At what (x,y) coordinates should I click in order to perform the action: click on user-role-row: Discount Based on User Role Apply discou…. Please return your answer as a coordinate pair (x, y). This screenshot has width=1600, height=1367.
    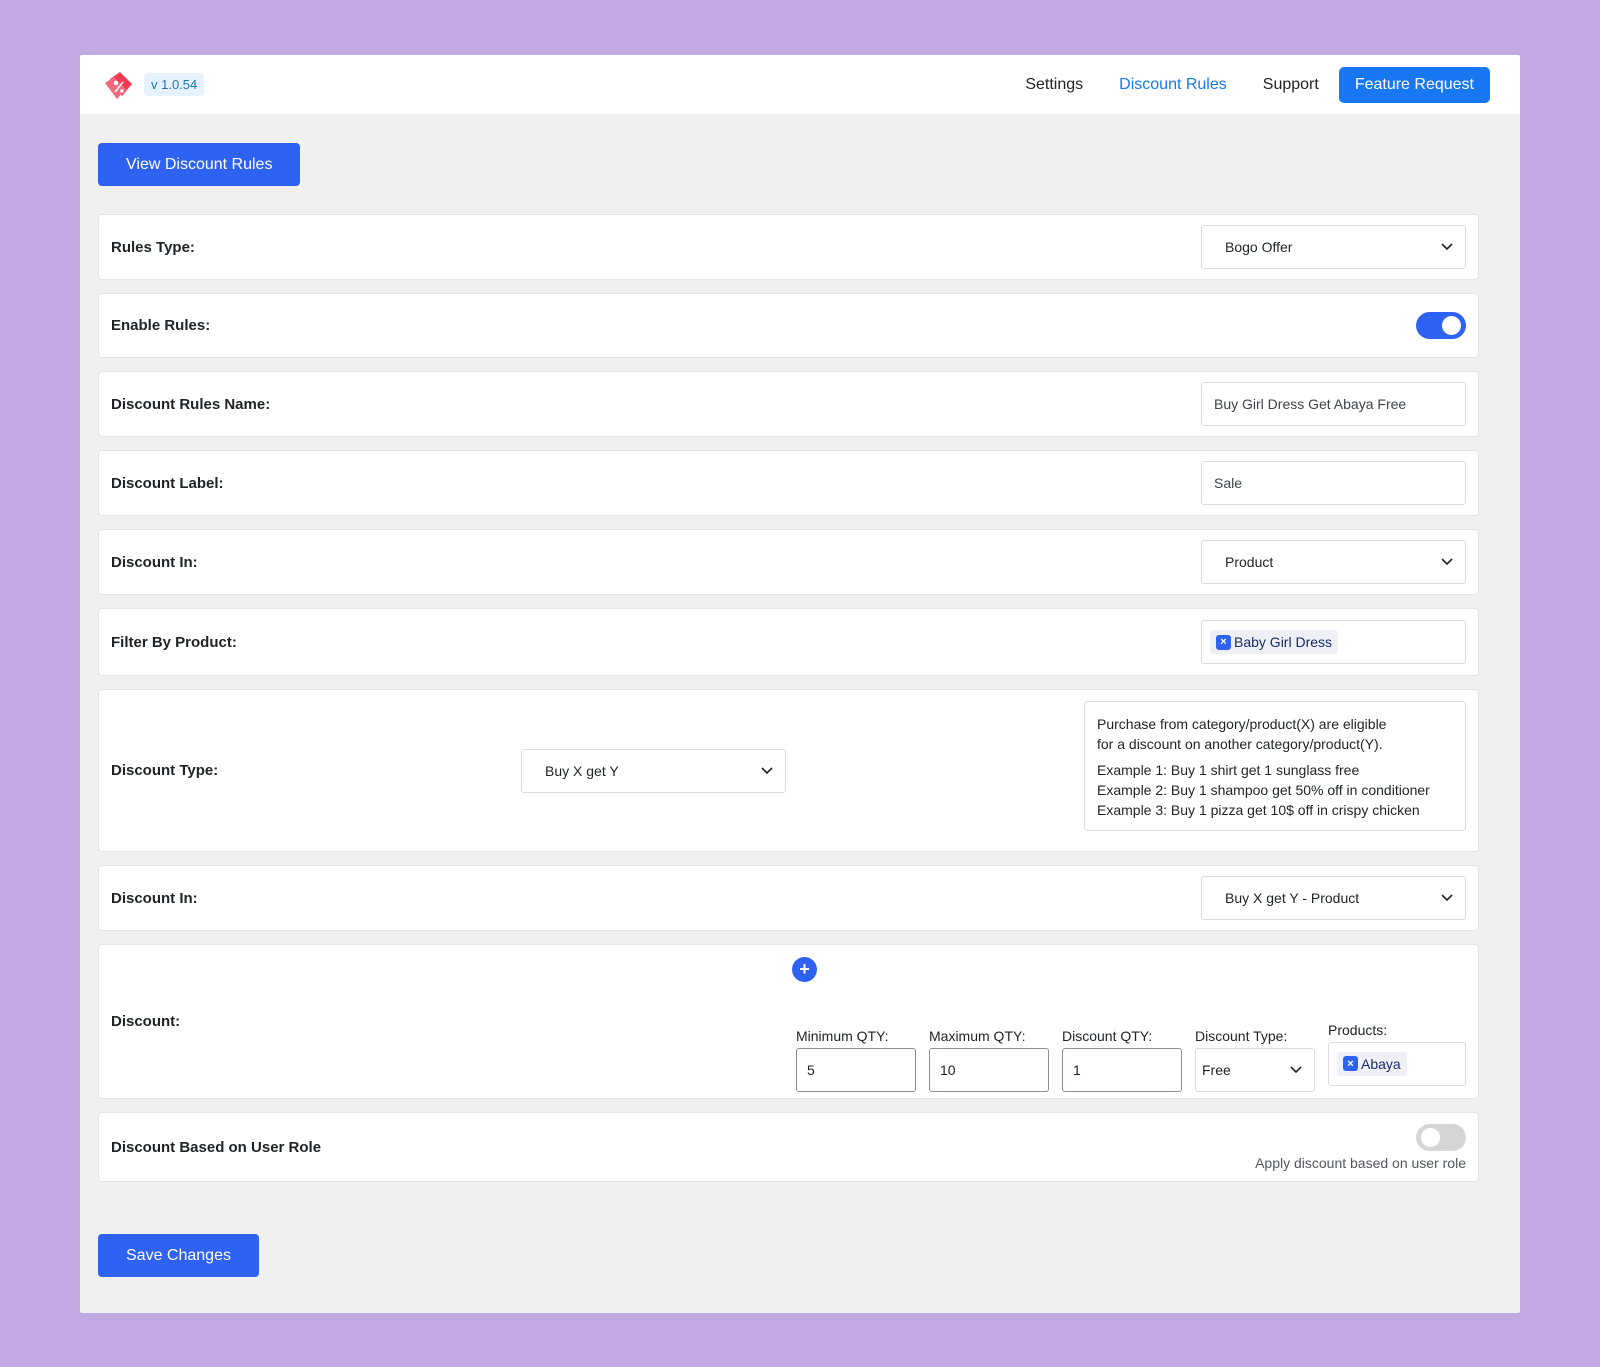
    Looking at the image, I should click on (788, 1147).